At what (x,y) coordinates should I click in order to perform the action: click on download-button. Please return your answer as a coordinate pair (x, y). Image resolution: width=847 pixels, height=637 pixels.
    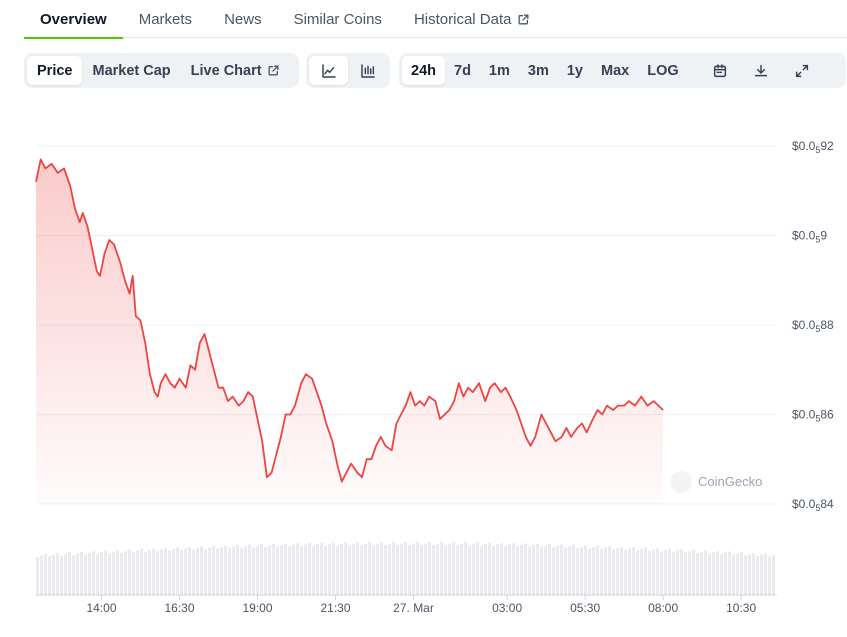
    Looking at the image, I should click on (761, 70).